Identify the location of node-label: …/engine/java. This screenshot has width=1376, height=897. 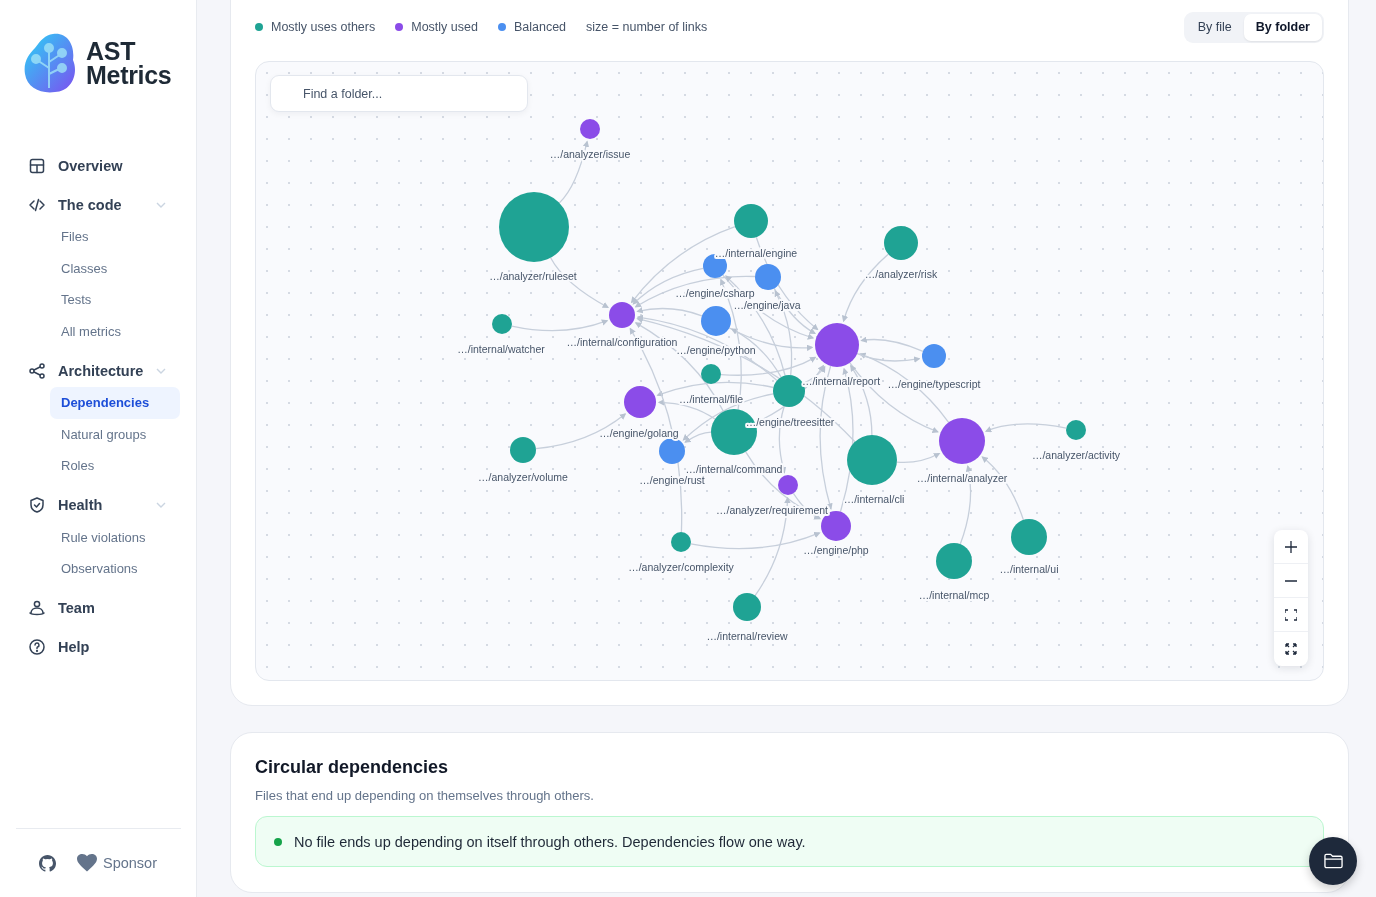
(767, 305).